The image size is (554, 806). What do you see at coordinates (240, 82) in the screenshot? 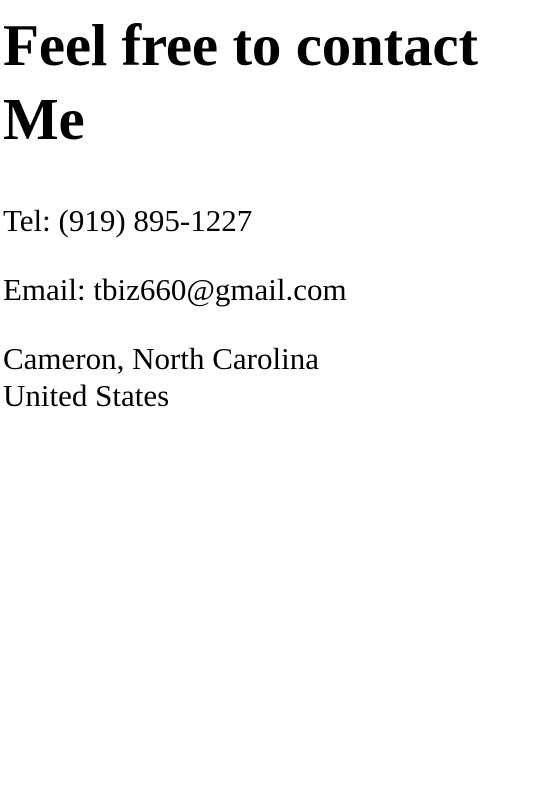
I see `page-title: Feel free to contact Me` at bounding box center [240, 82].